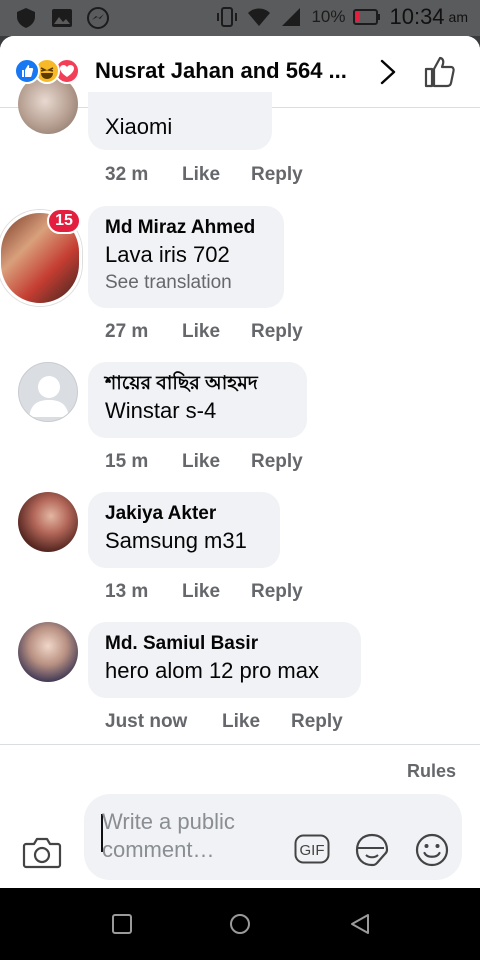 The image size is (480, 960). Describe the element at coordinates (127, 174) in the screenshot. I see `comment-time: 32 m` at that location.